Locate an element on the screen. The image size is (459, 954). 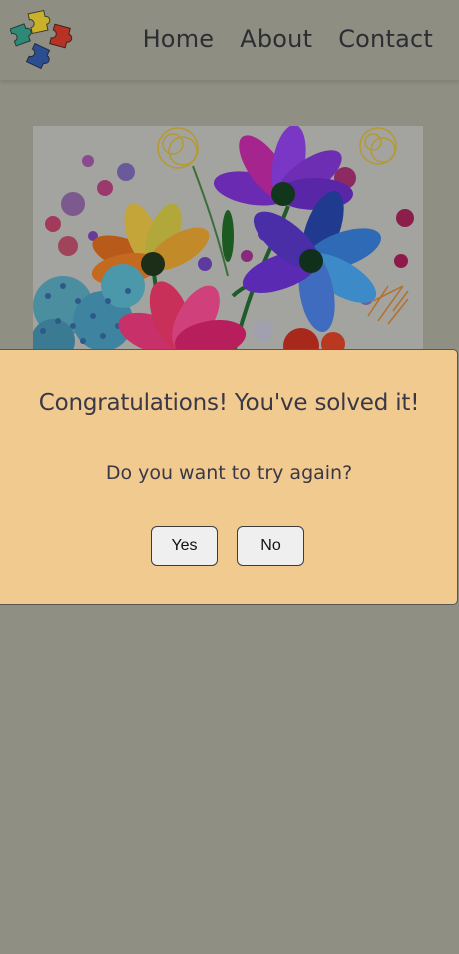
nav-home-link: Home is located at coordinates (179, 39).